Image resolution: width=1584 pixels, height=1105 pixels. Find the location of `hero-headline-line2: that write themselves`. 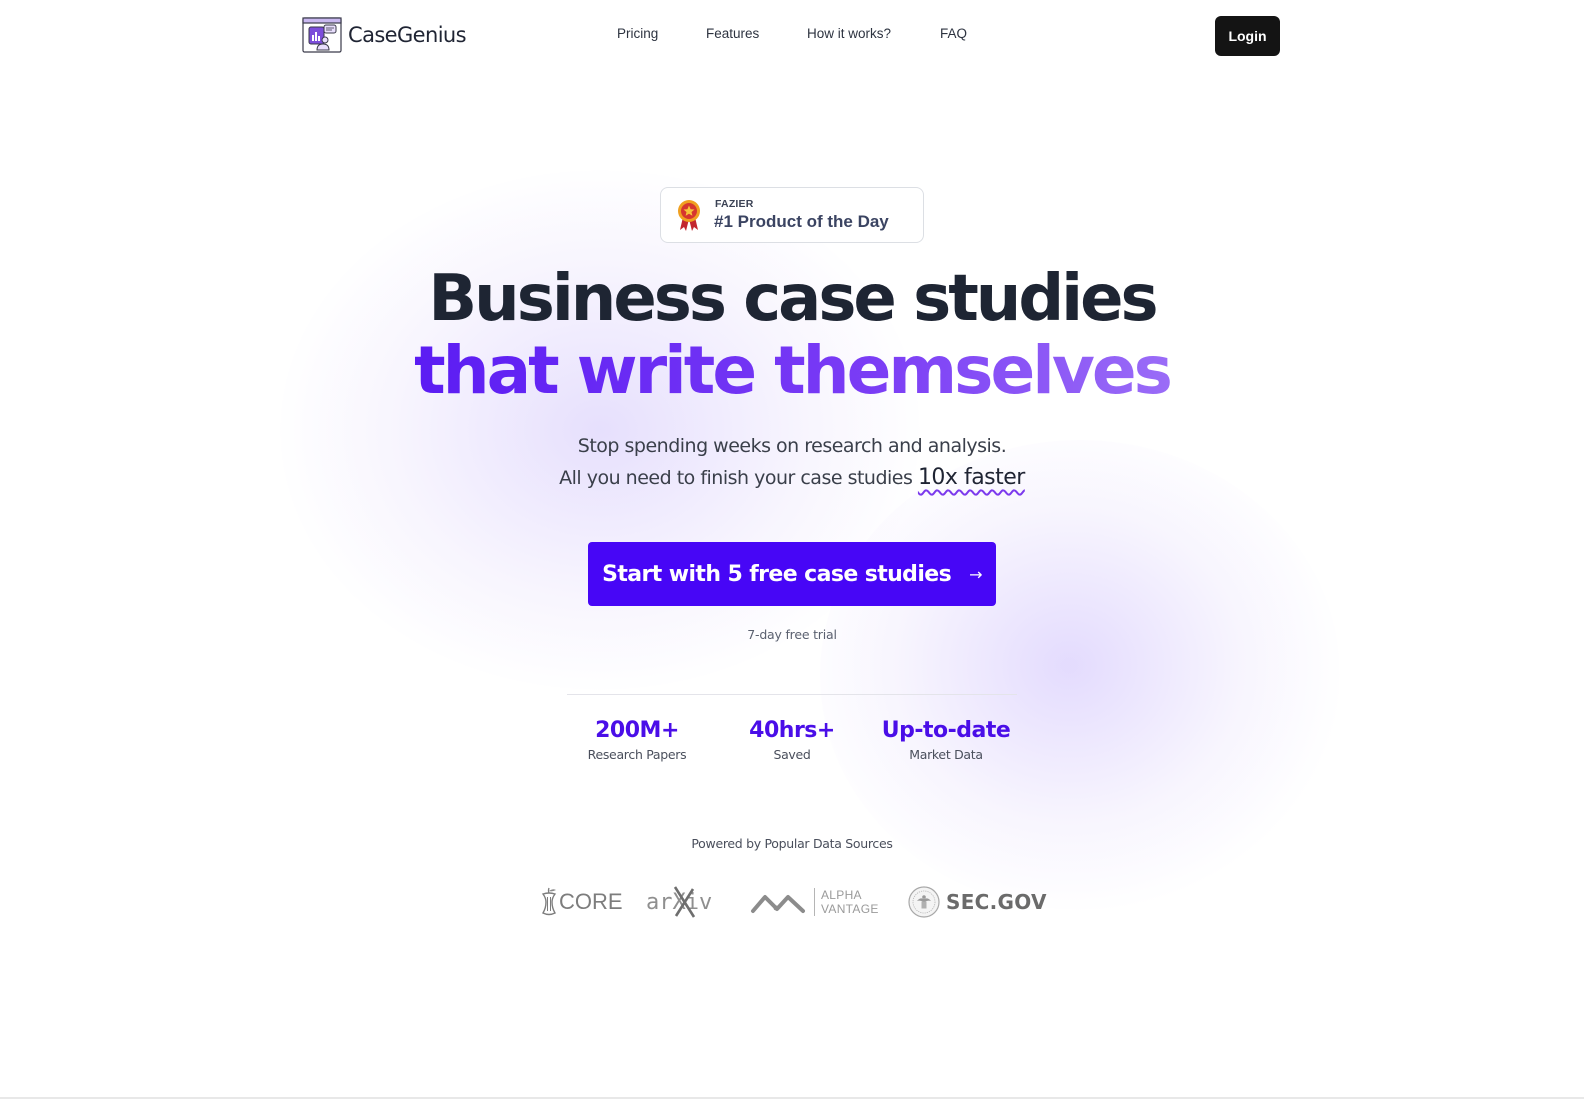

hero-headline-line2: that write themselves is located at coordinates (793, 370).